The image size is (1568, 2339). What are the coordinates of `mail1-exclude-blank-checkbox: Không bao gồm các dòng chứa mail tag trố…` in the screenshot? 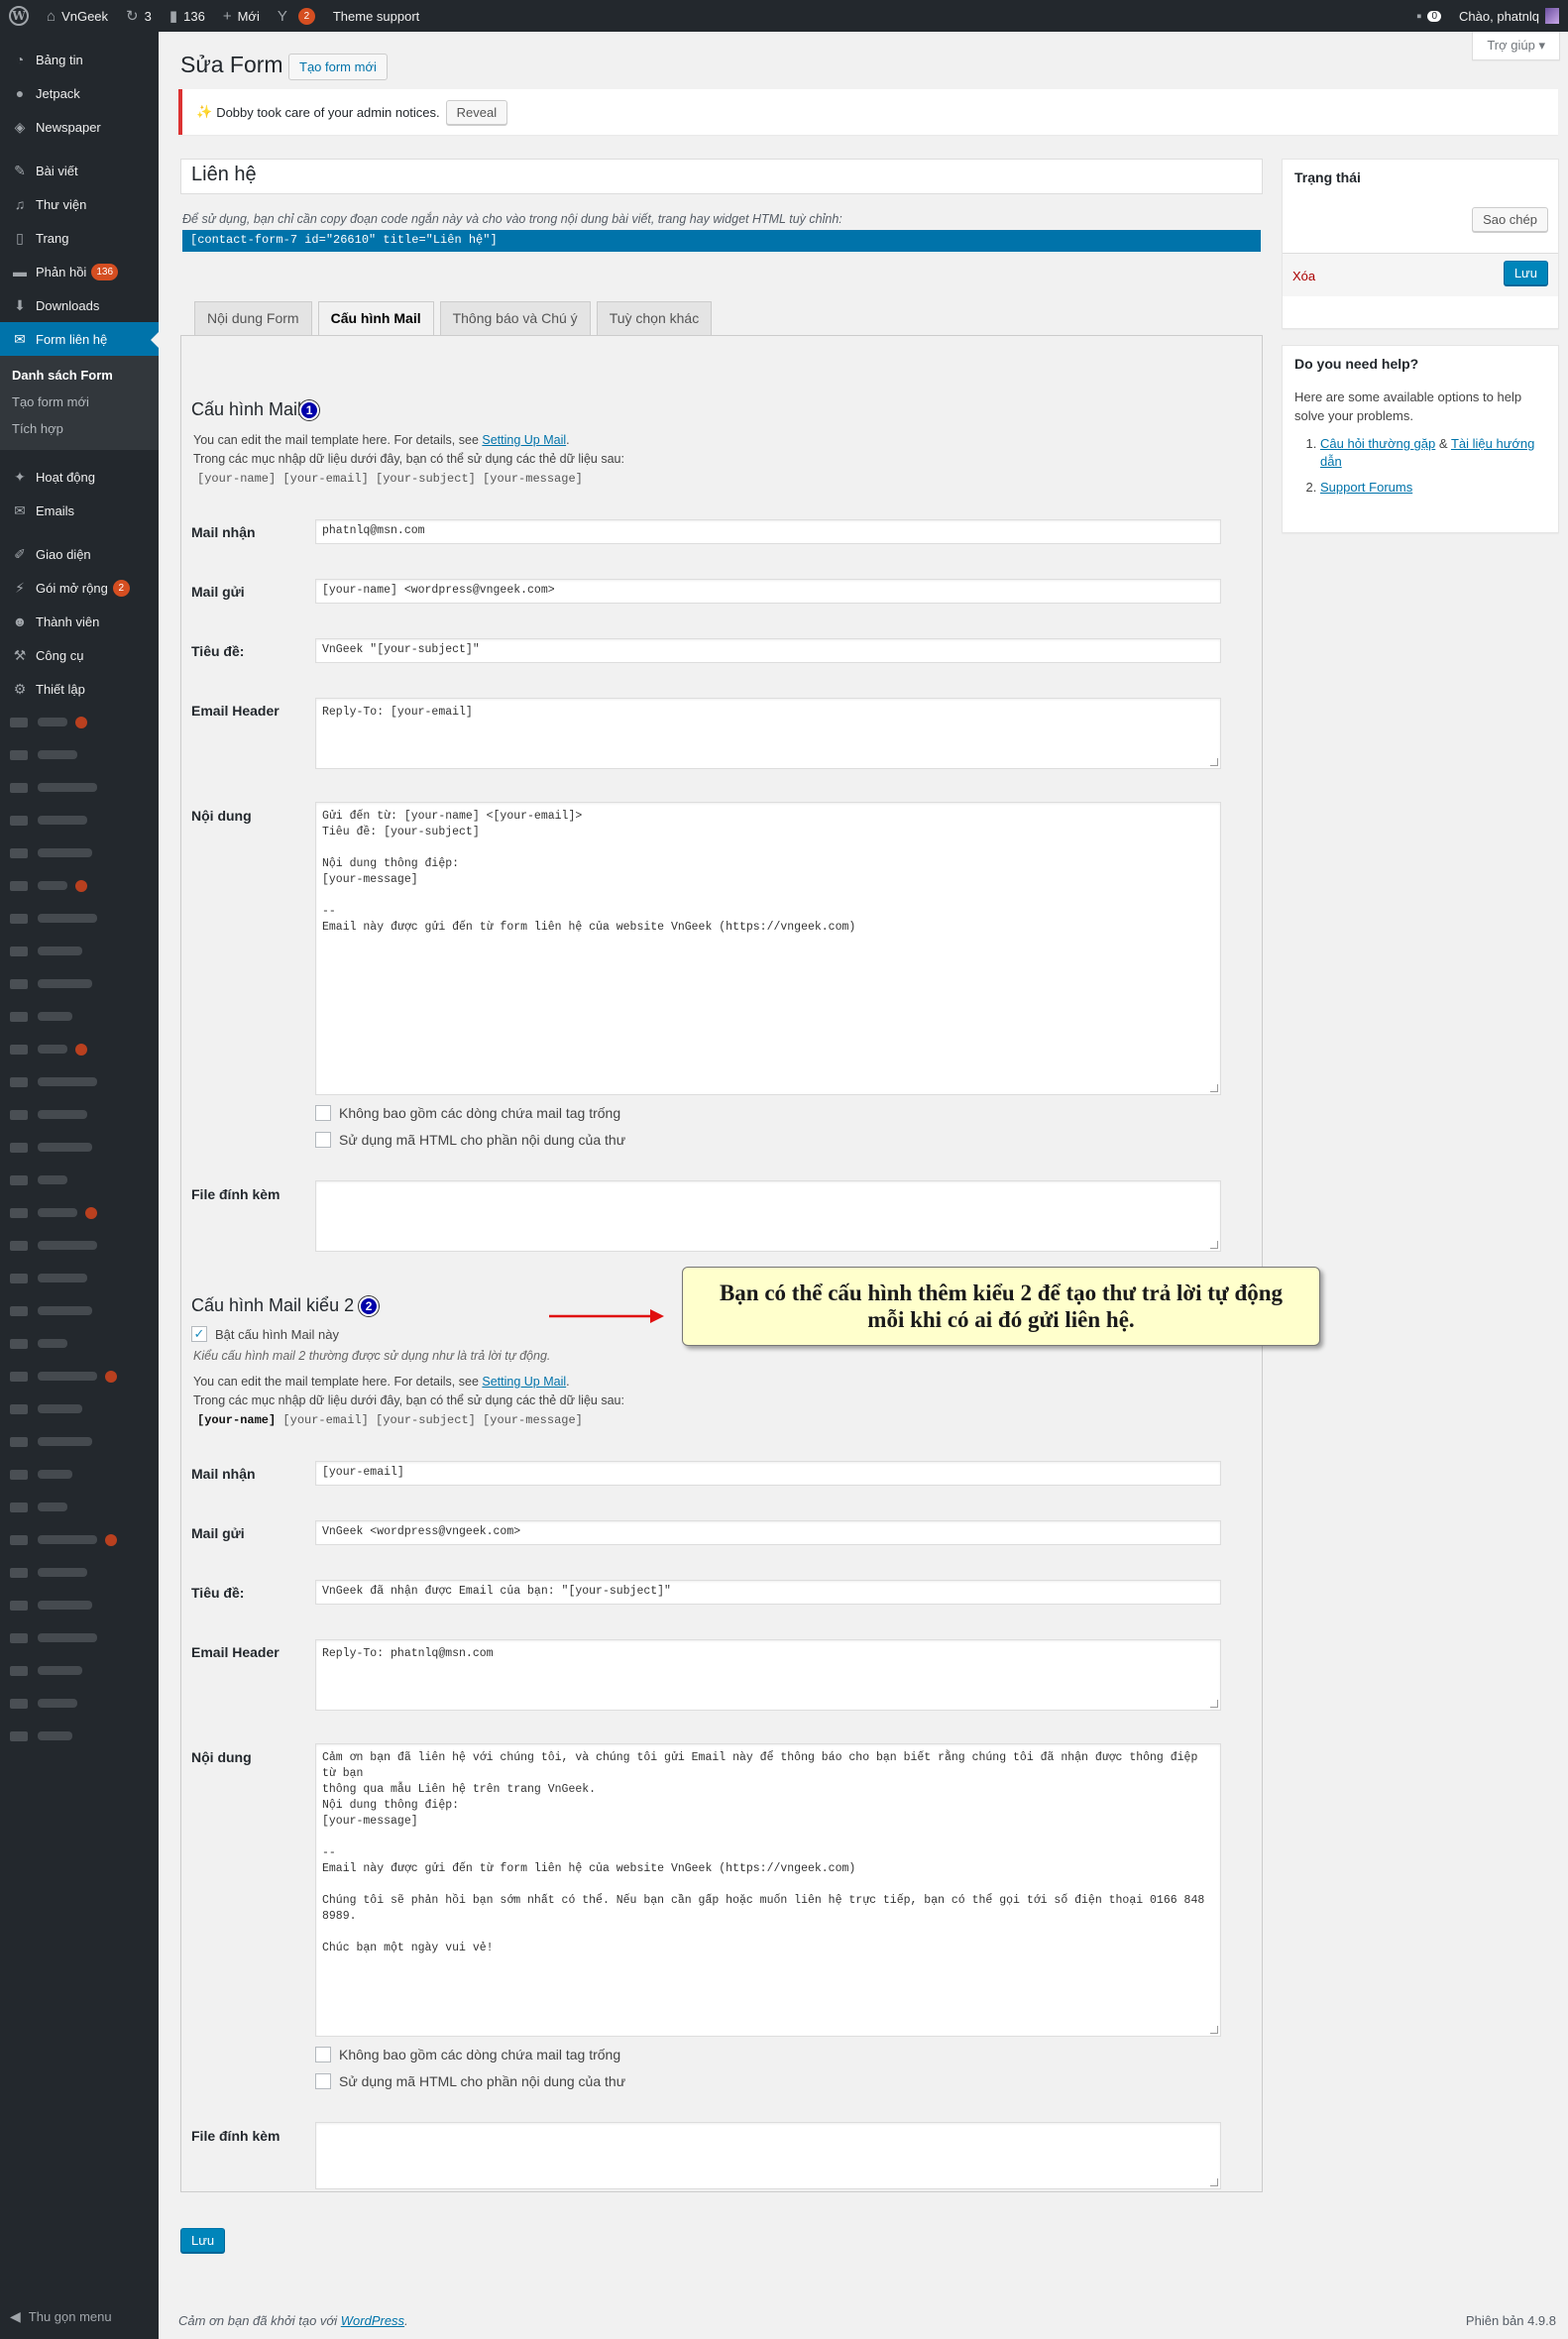 It's located at (467, 1113).